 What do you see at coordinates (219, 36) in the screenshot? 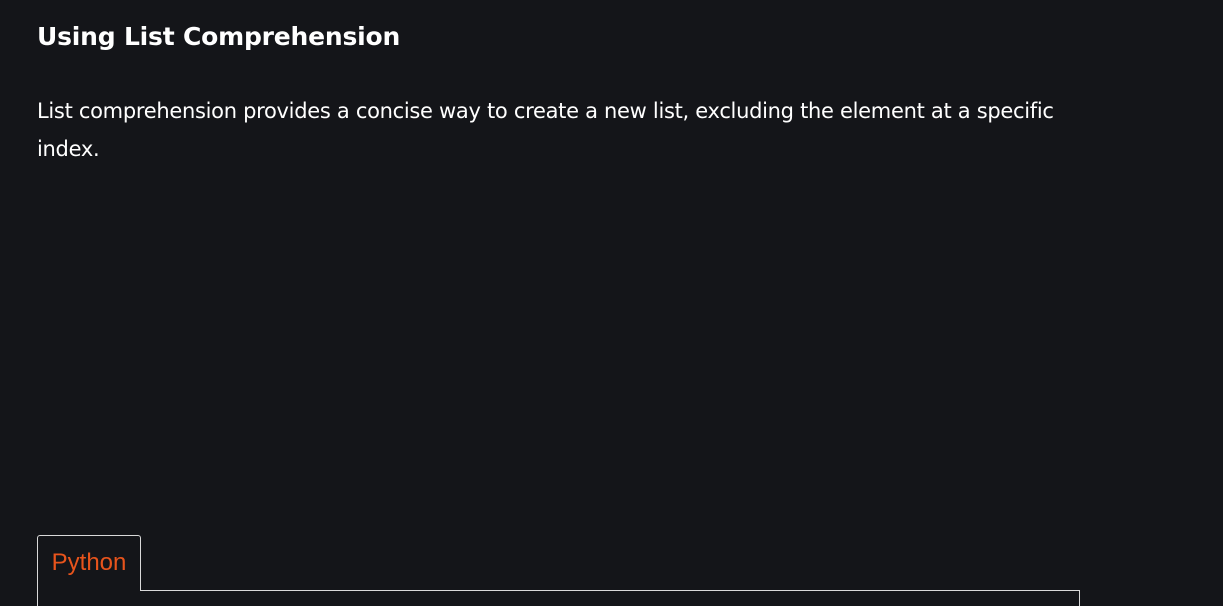
I see `section-heading: Using List Comprehension` at bounding box center [219, 36].